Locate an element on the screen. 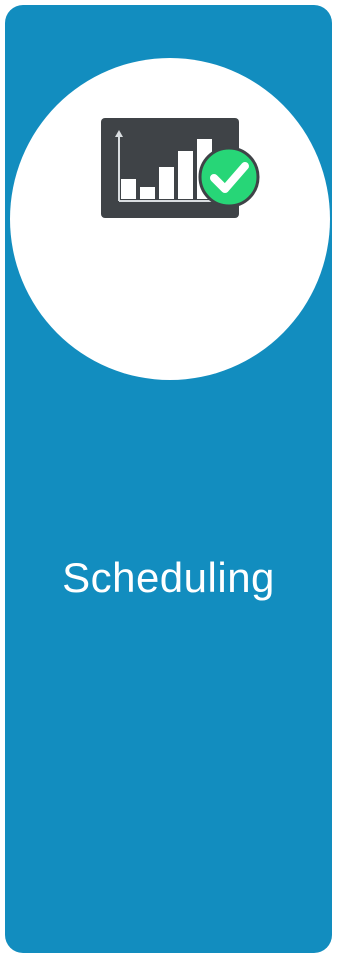 The width and height of the screenshot is (337, 958). chart-check-icon is located at coordinates (180, 174).